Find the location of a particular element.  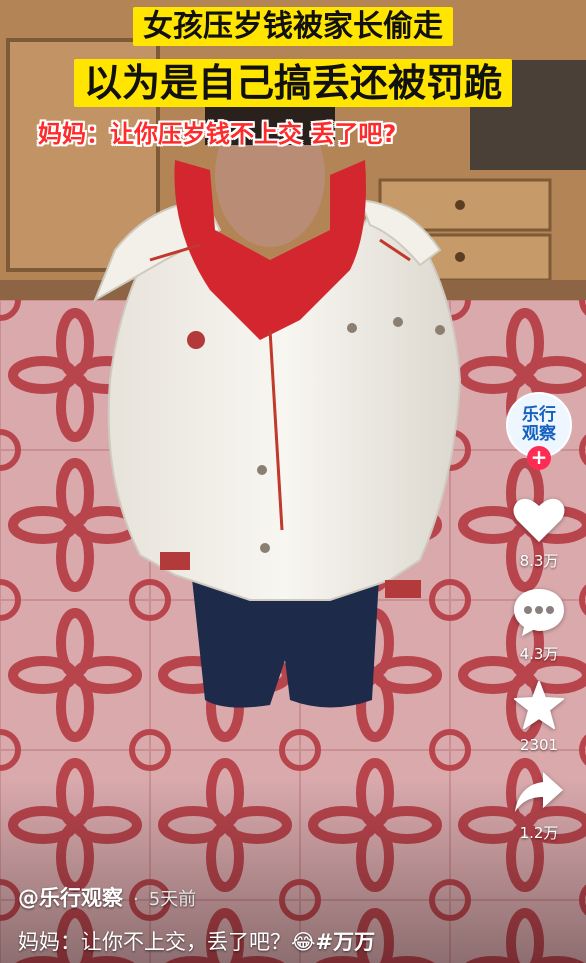

post-meta: @乐行观察 · 5天前 is located at coordinates (107, 897).